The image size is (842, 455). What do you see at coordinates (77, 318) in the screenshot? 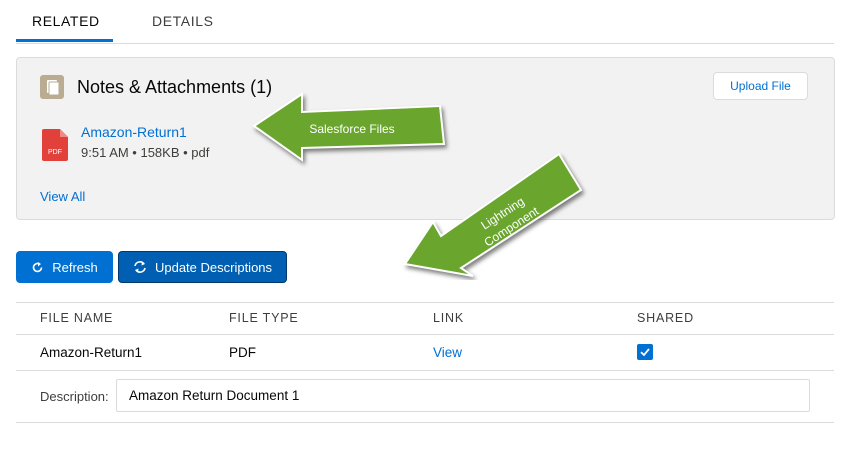
I see `header-file-name: FILE NAME` at bounding box center [77, 318].